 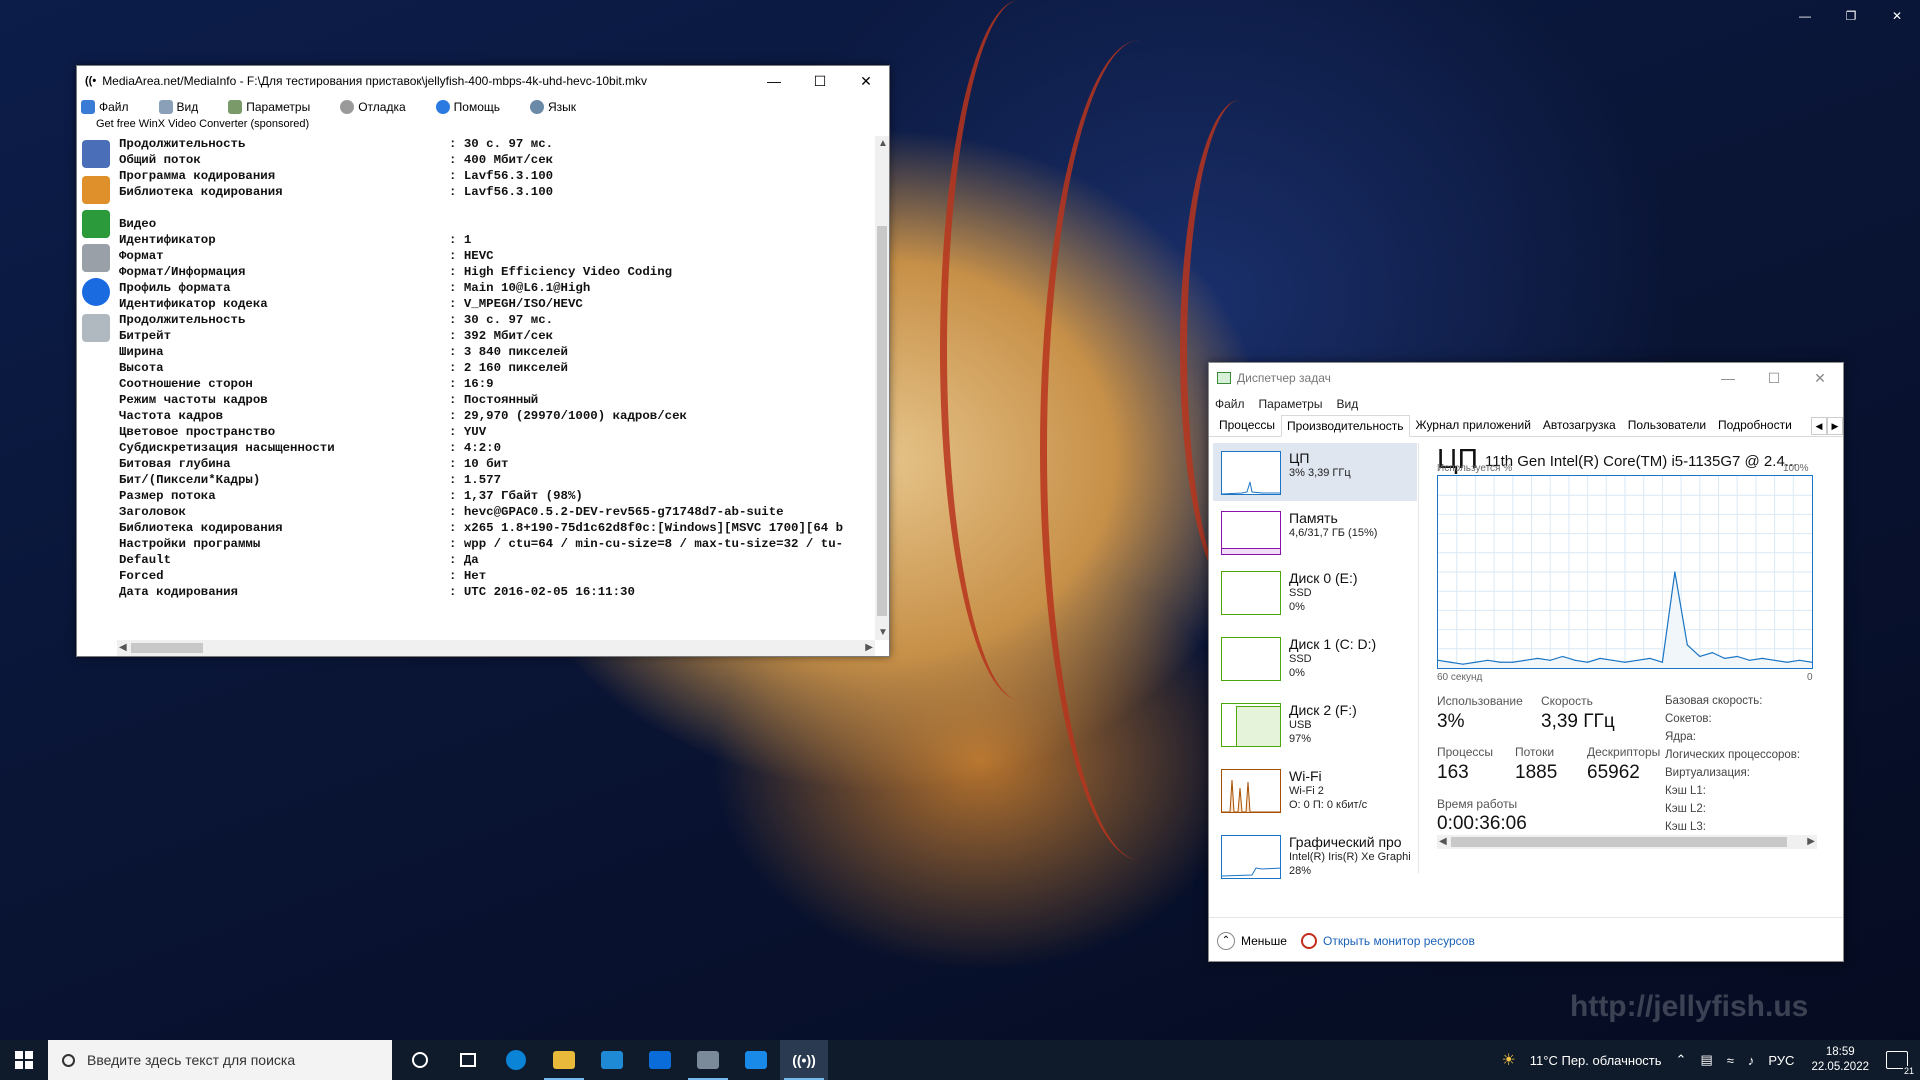 What do you see at coordinates (508, 368) in the screenshot?
I see `info-value: : 2 160 пикселей` at bounding box center [508, 368].